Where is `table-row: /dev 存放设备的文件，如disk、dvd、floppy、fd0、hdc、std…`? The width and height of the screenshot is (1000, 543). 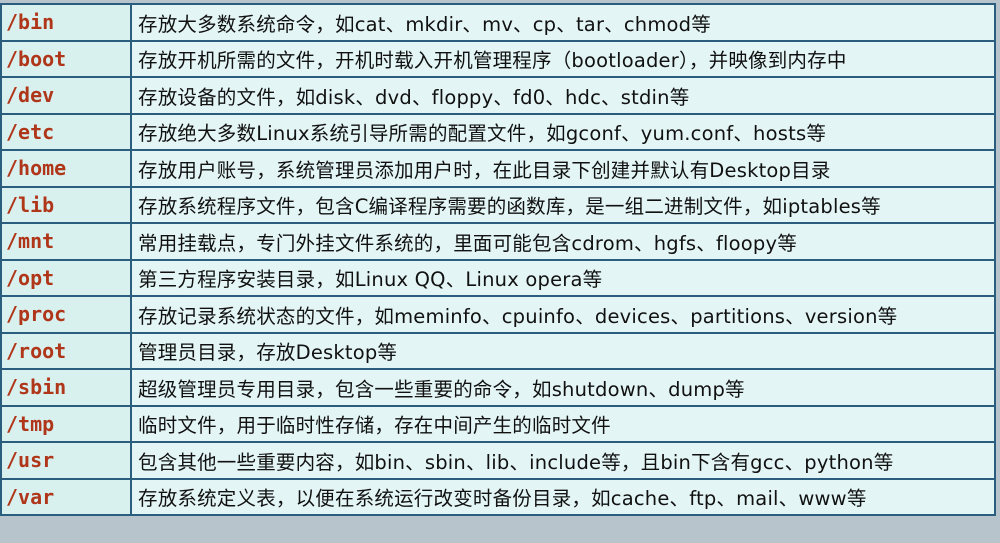 table-row: /dev 存放设备的文件，如disk、dvd、floppy、fd0、hdc、std… is located at coordinates (498, 95).